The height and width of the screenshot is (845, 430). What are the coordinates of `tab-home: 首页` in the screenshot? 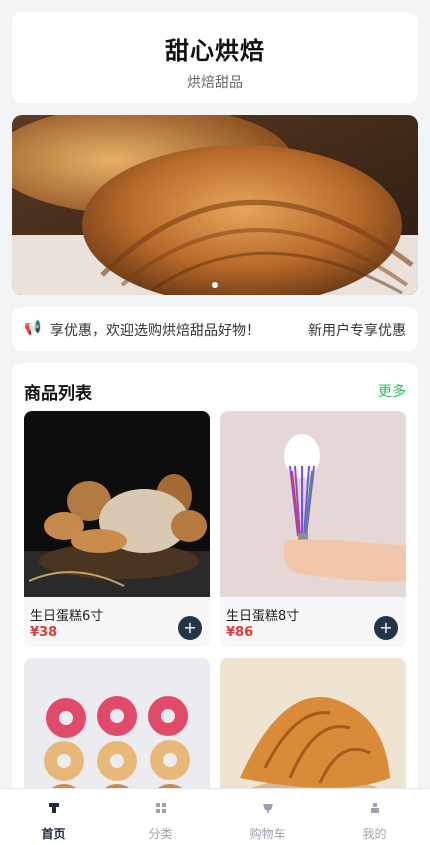 It's located at (53, 817).